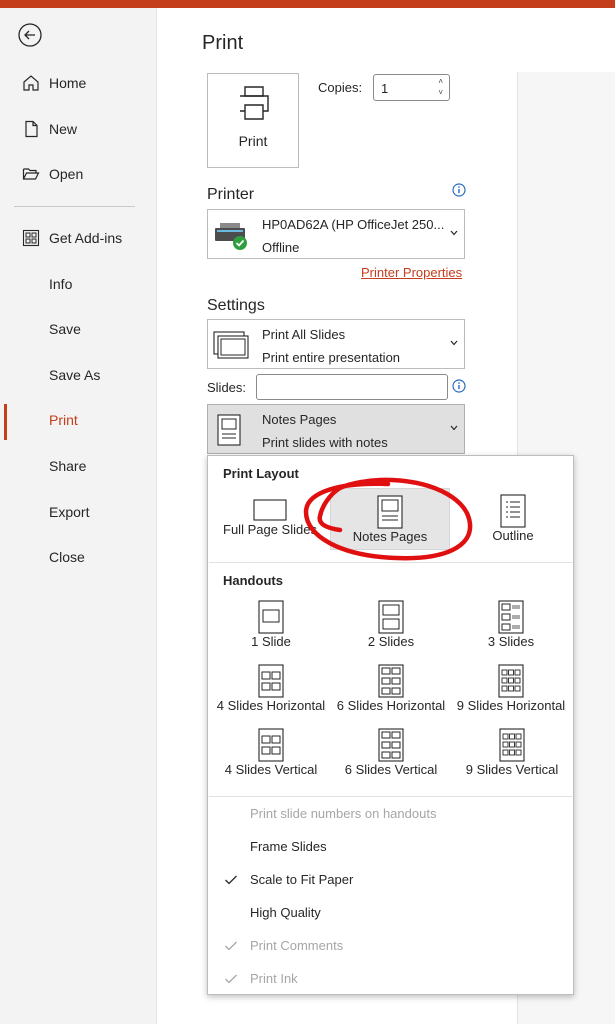 The width and height of the screenshot is (615, 1024). Describe the element at coordinates (274, 978) in the screenshot. I see `menu-print-ink: Print Ink` at that location.